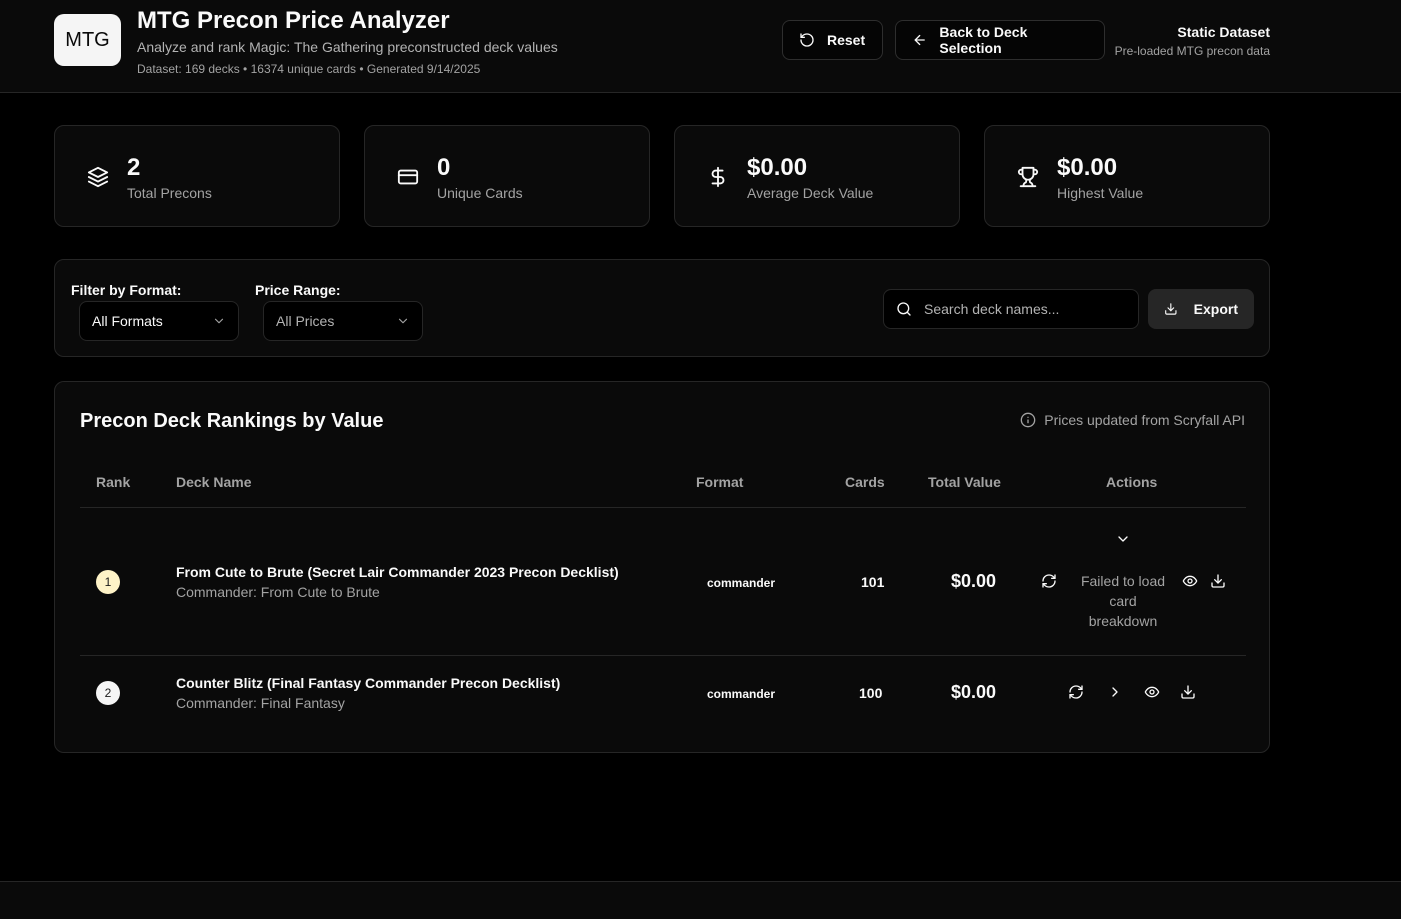  Describe the element at coordinates (846, 40) in the screenshot. I see `reset-label: Reset` at that location.